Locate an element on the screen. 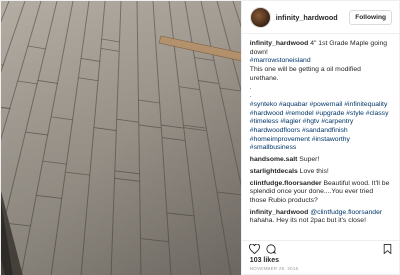 The image size is (400, 275). comment-icon is located at coordinates (271, 248).